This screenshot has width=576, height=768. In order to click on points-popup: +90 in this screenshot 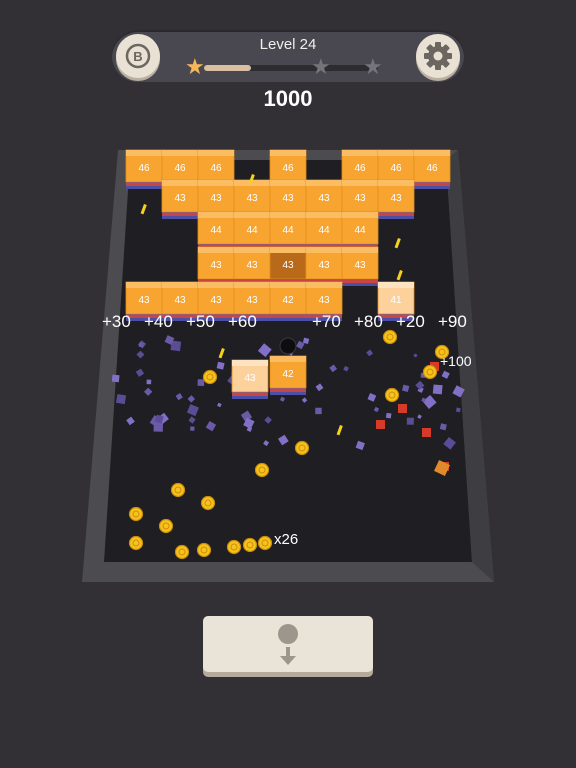, I will do `click(452, 321)`.